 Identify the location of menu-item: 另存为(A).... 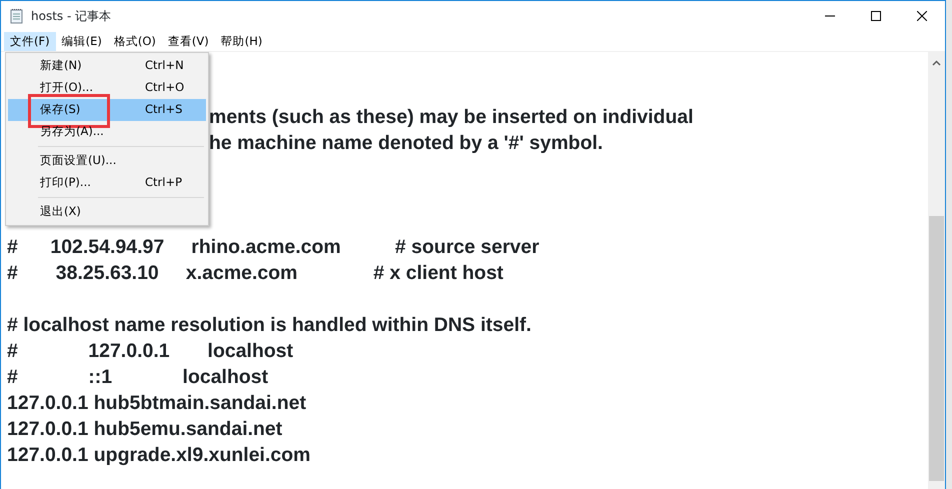
(107, 132).